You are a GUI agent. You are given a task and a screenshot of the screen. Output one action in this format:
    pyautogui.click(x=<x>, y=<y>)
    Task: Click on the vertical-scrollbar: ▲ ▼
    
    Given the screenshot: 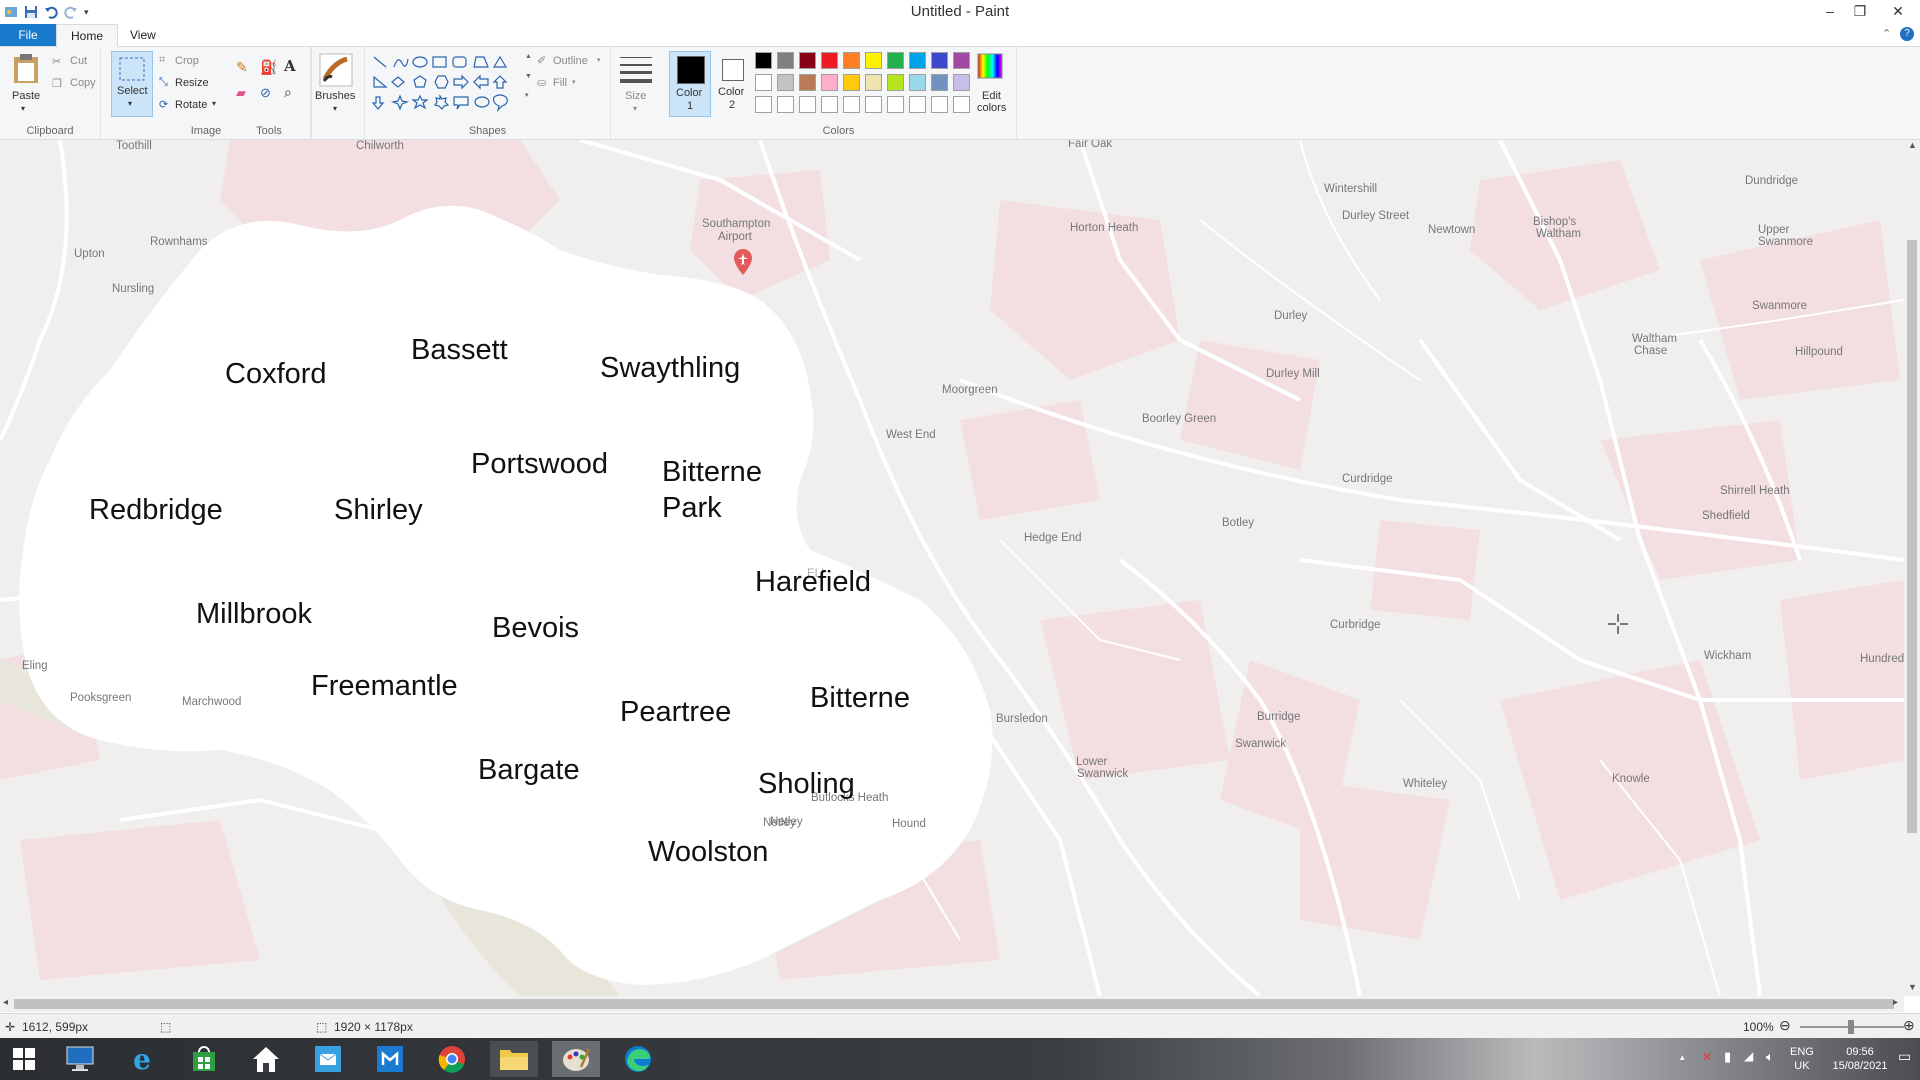 What is the action you would take?
    pyautogui.click(x=1912, y=568)
    